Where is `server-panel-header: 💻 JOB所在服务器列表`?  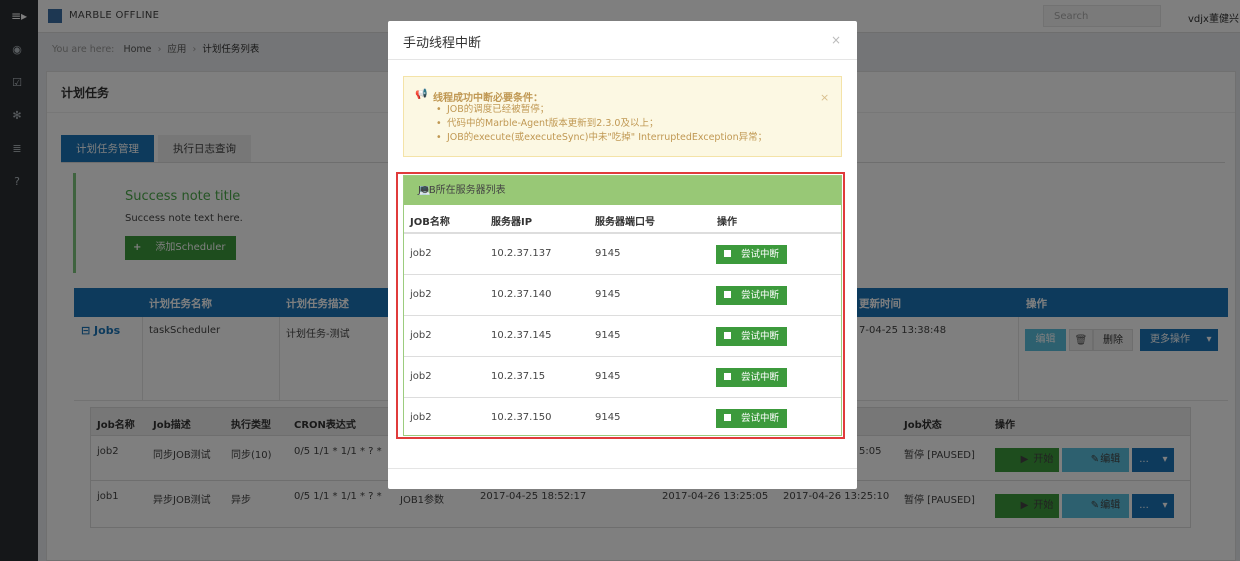
server-panel-header: 💻 JOB所在服务器列表 is located at coordinates (622, 190).